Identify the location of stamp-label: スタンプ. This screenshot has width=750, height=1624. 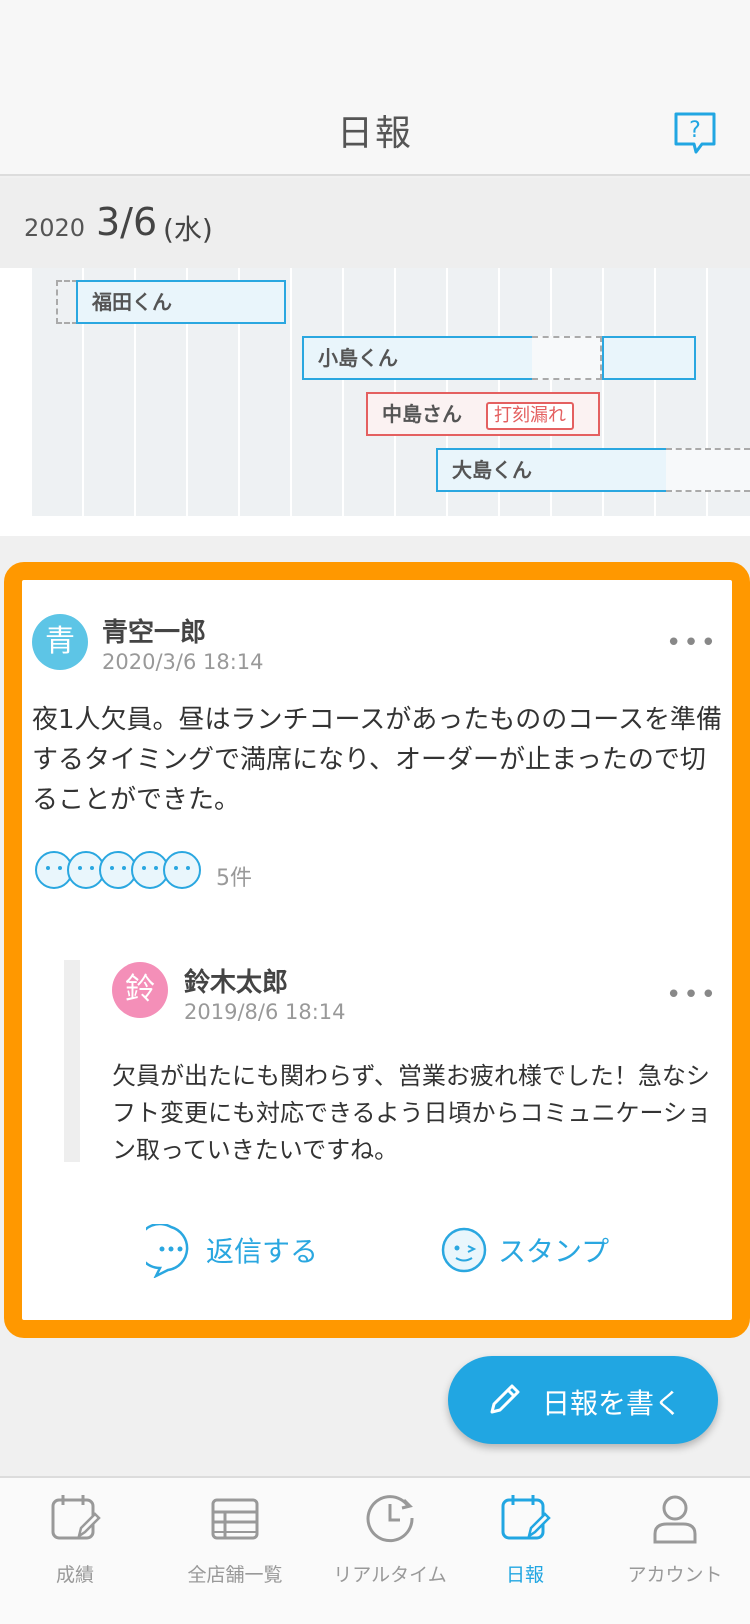
(554, 1251).